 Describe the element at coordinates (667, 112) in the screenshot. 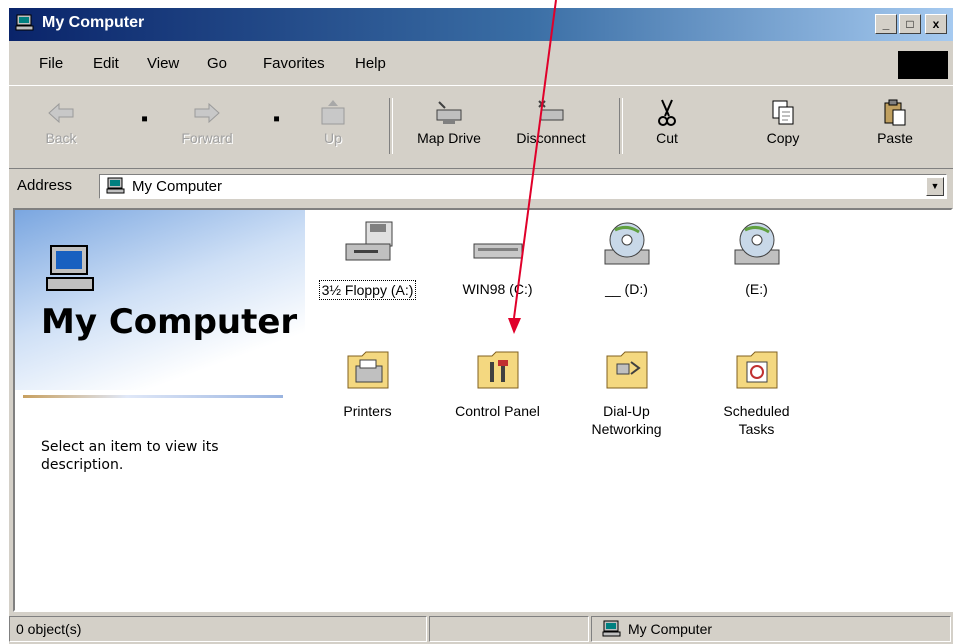

I see `scissors-icon` at that location.